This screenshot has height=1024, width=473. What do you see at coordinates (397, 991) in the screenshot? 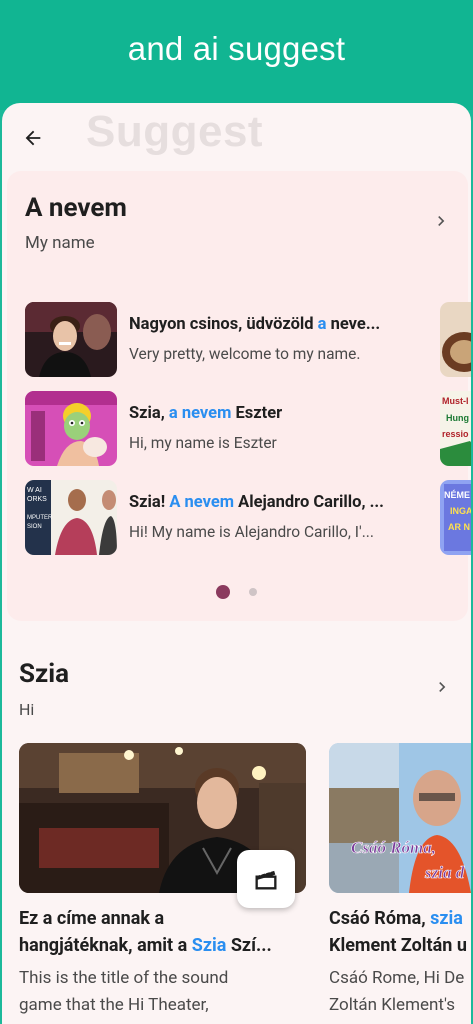
I see `video-description: Csáó Rome, Hi De Zoltán Klement's` at bounding box center [397, 991].